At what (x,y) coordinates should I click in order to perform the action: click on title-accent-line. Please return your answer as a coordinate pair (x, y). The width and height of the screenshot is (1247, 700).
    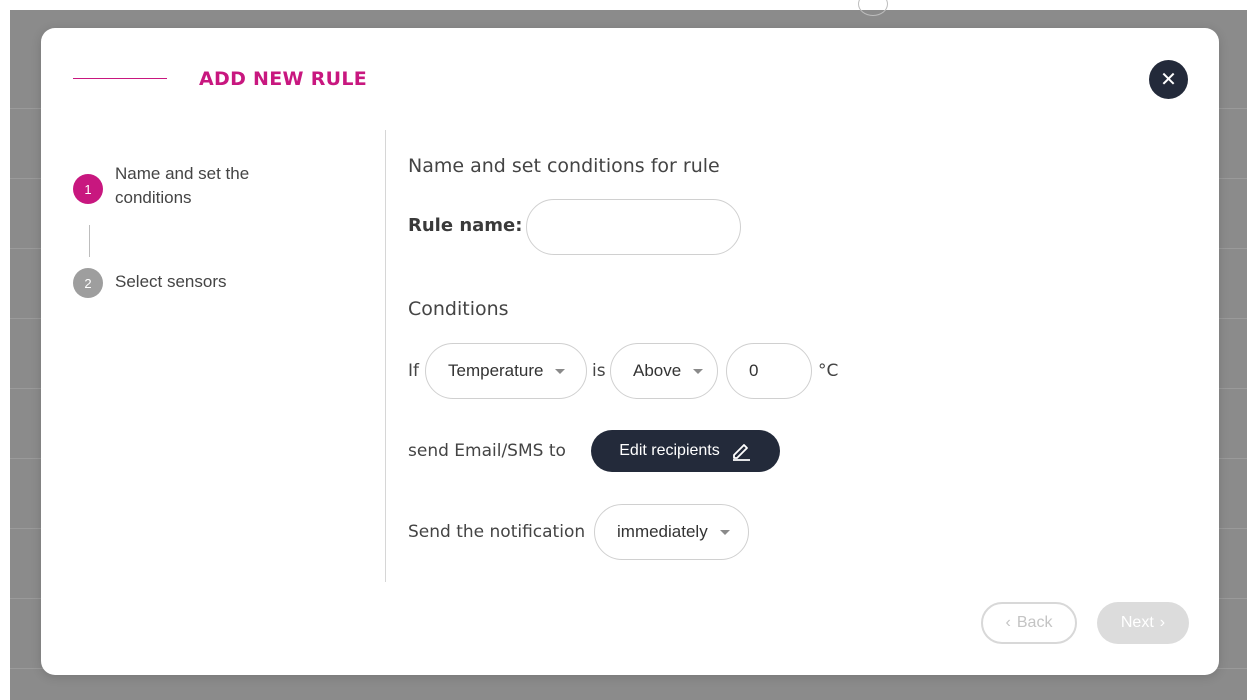
    Looking at the image, I should click on (120, 78).